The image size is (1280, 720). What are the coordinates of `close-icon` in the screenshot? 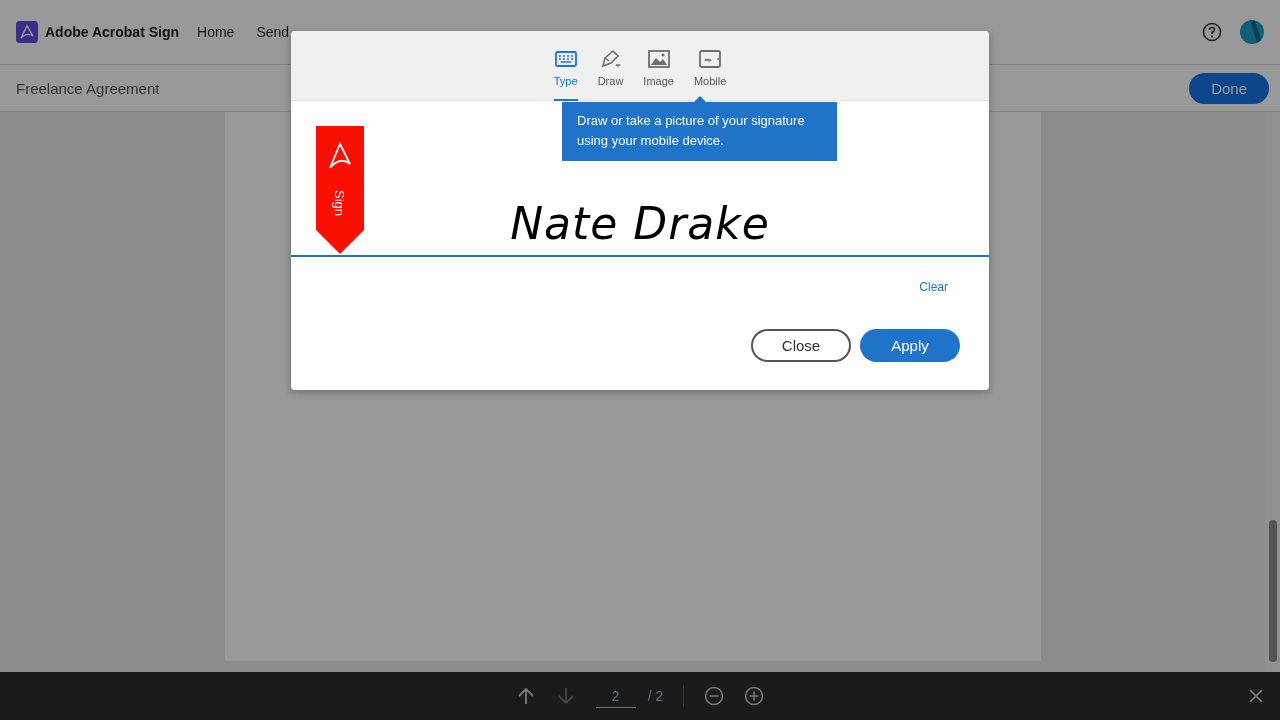 It's located at (1256, 696).